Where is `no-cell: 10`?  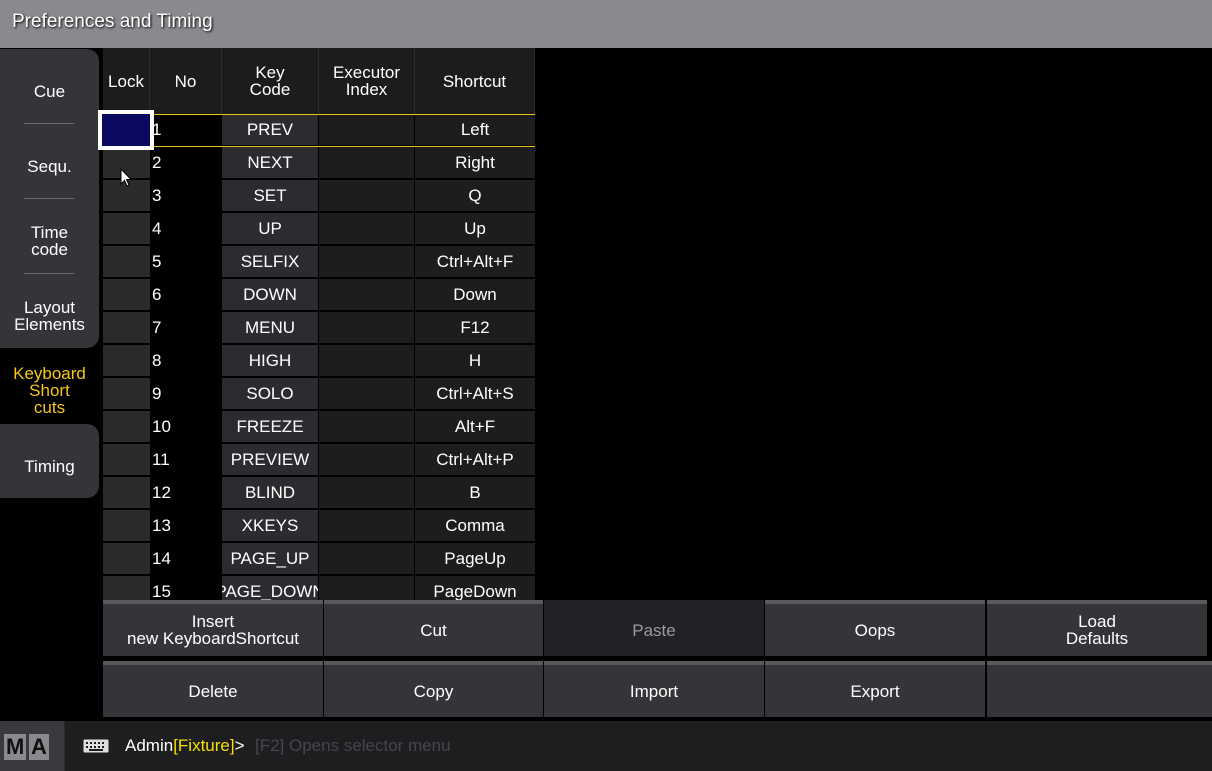 no-cell: 10 is located at coordinates (186, 427).